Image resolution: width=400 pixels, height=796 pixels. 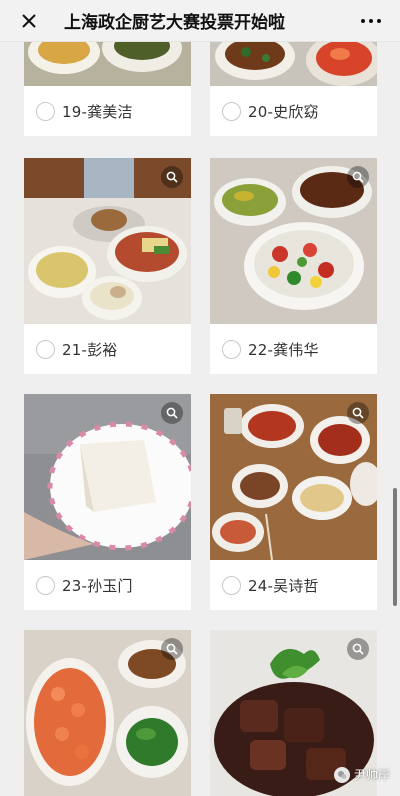 I want to click on vote-option: 23-孙玉门, so click(x=107, y=585).